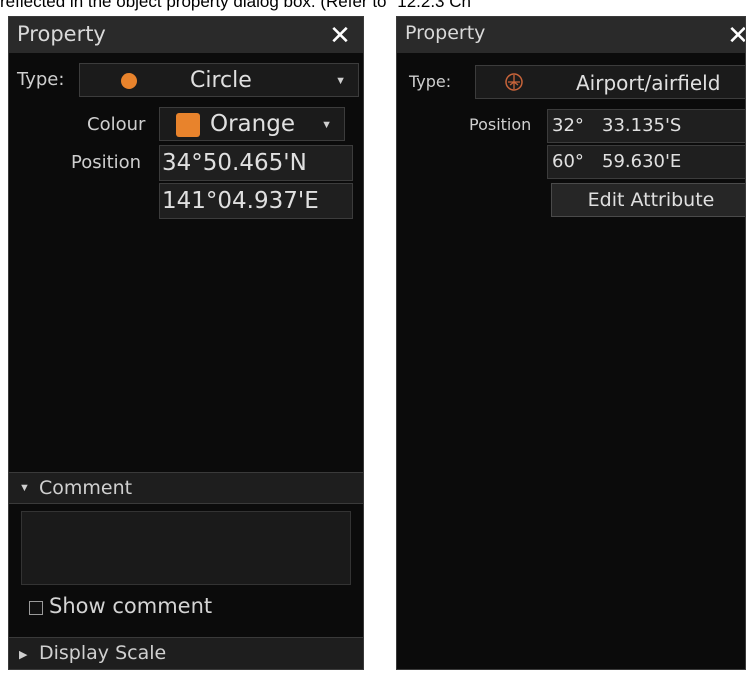 Image resolution: width=746 pixels, height=673 pixels. Describe the element at coordinates (642, 161) in the screenshot. I see `longitude-minutes: 59.630'E` at that location.